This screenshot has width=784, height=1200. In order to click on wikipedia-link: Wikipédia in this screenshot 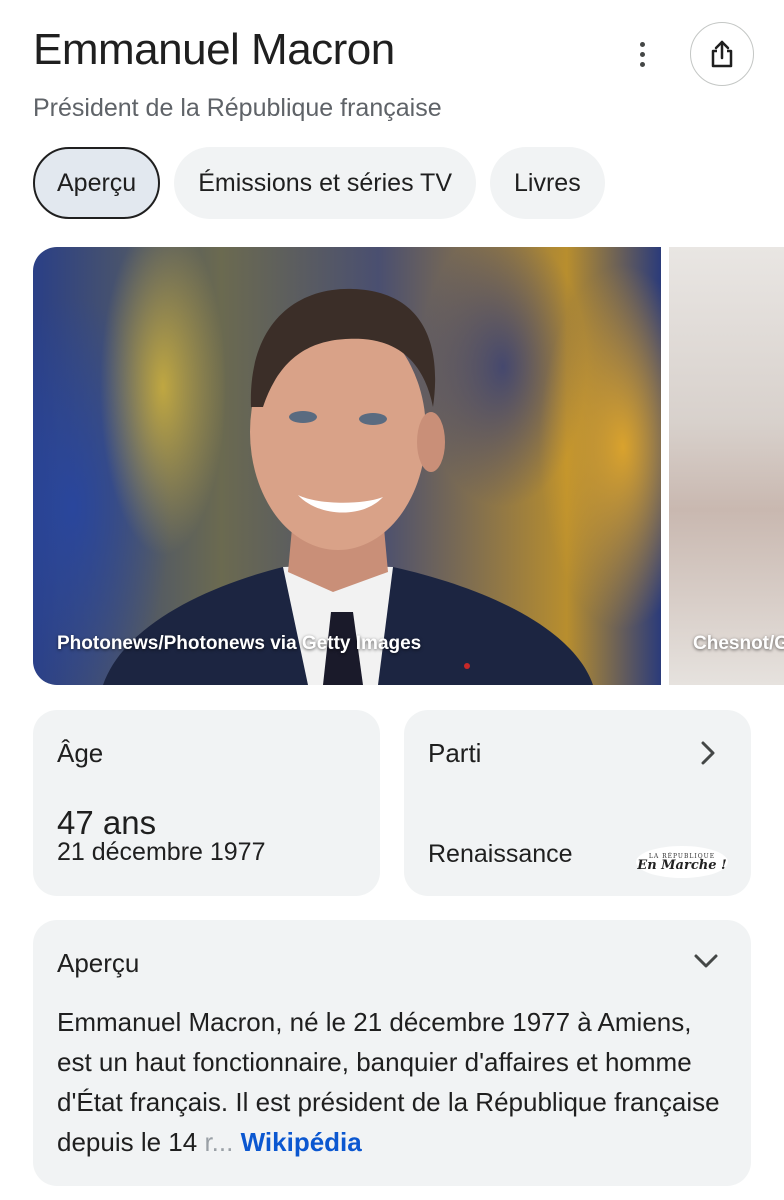, I will do `click(301, 1142)`.